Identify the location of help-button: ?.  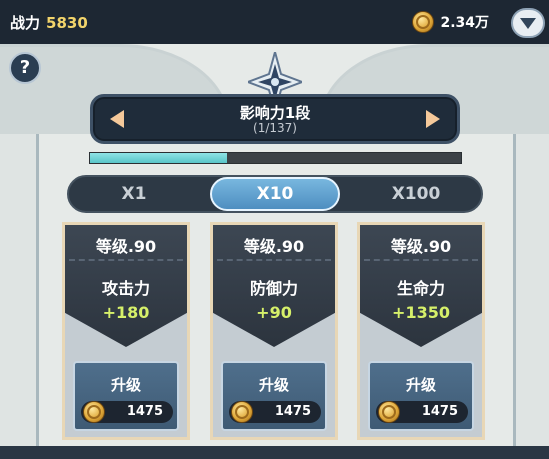
(25, 68).